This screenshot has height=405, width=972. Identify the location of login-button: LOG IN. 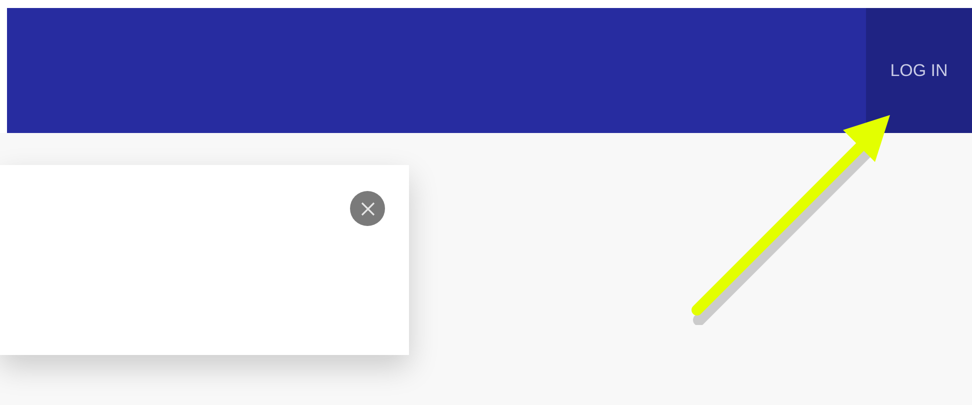
(919, 70).